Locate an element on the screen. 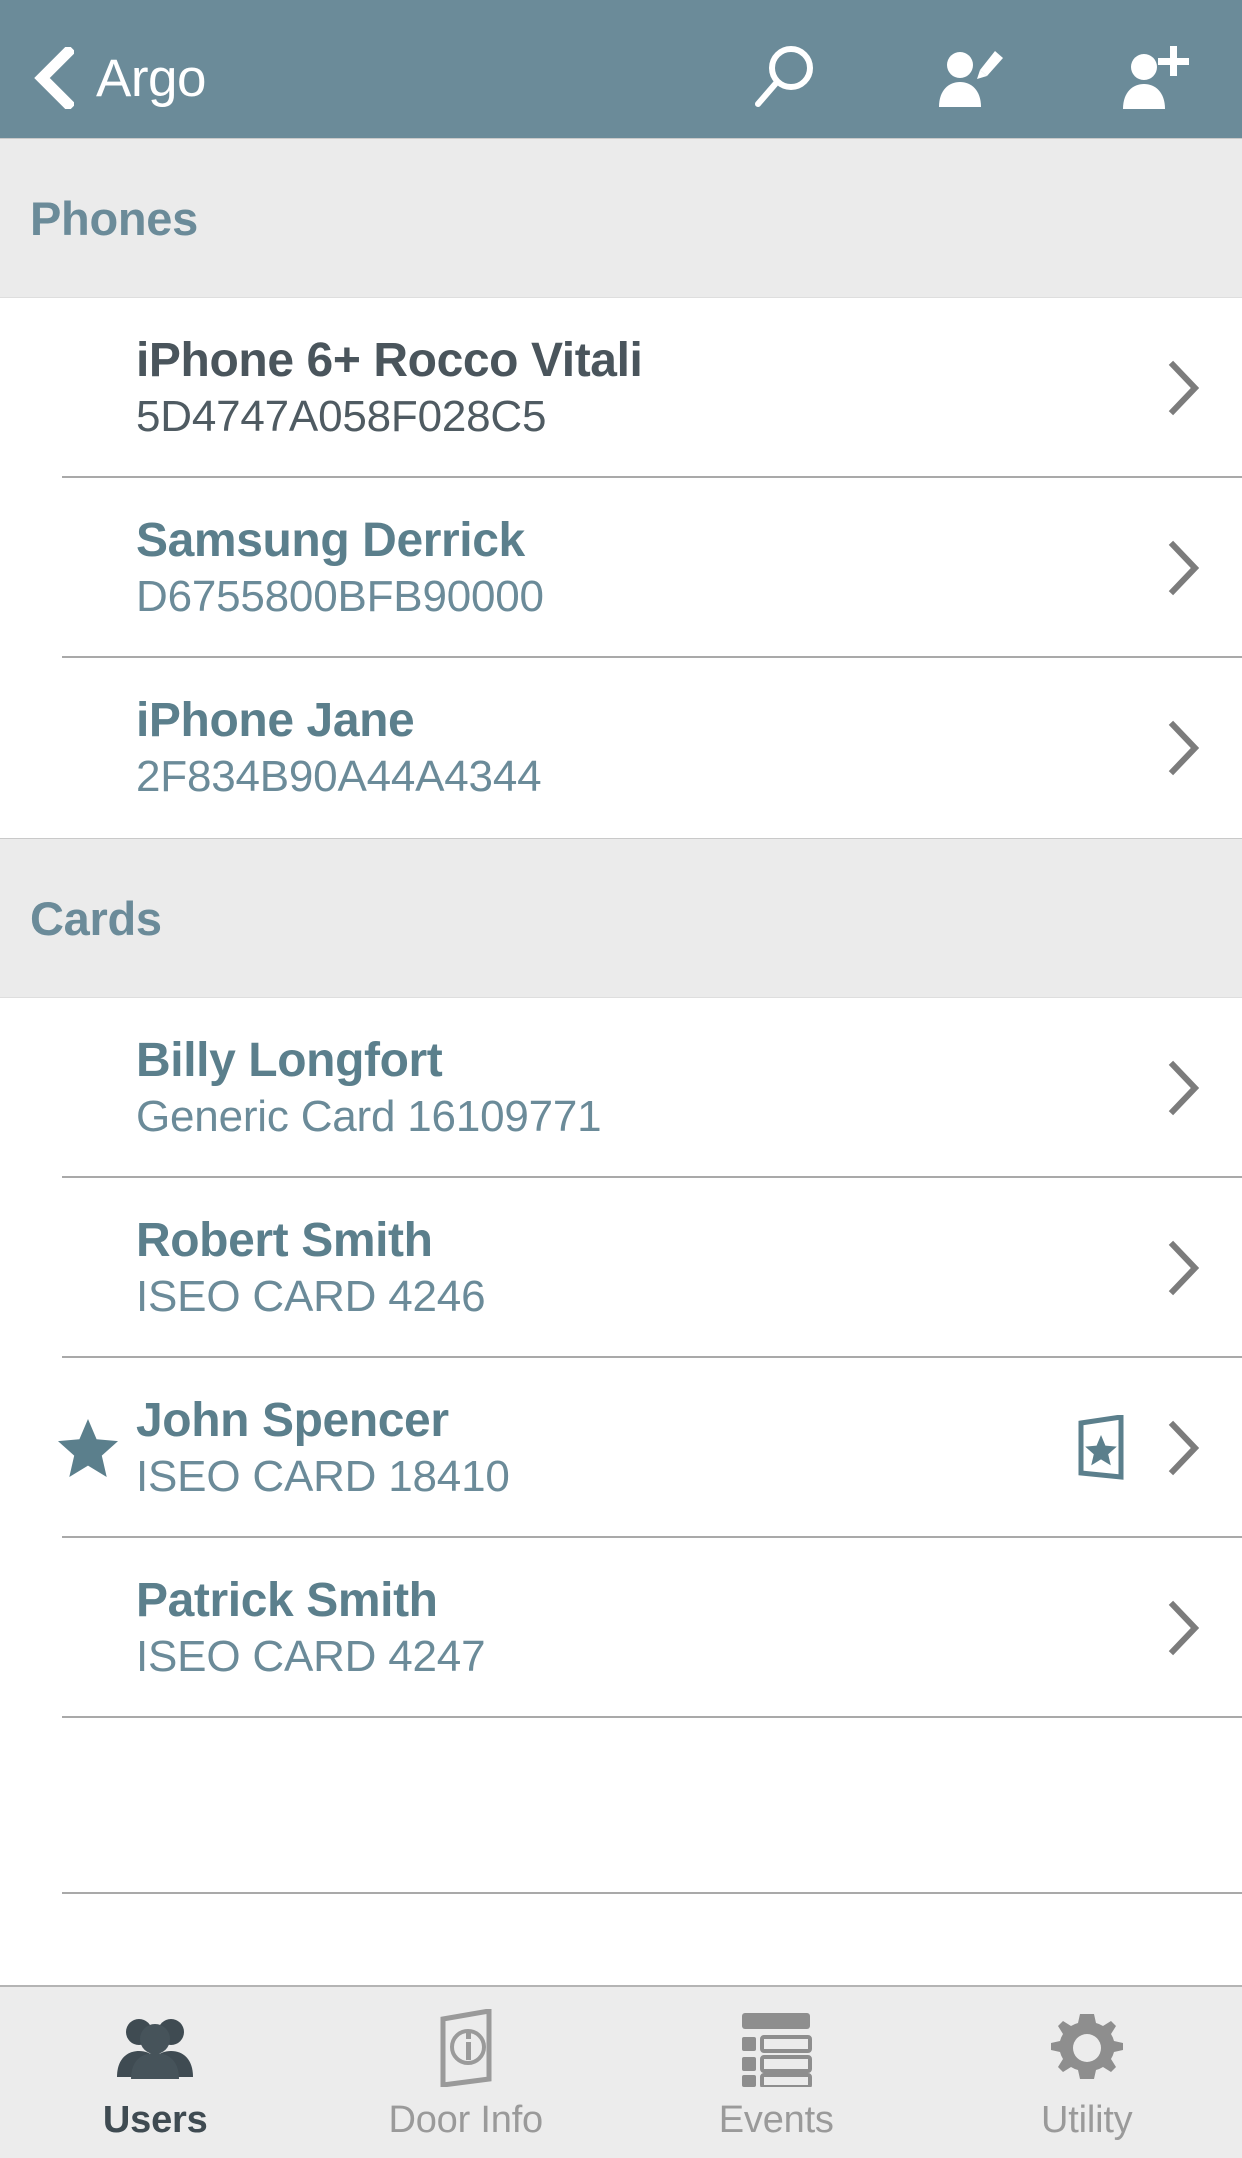 This screenshot has width=1242, height=2158. section-title: Phones is located at coordinates (114, 218).